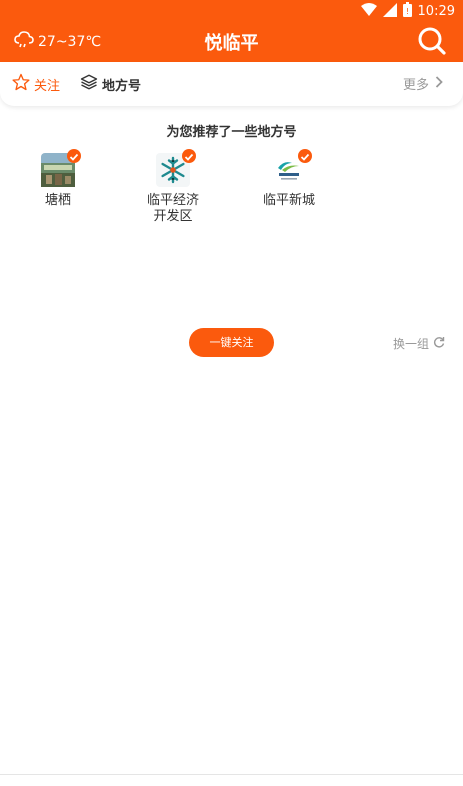 The width and height of the screenshot is (463, 786). I want to click on more-link: 更多, so click(423, 83).